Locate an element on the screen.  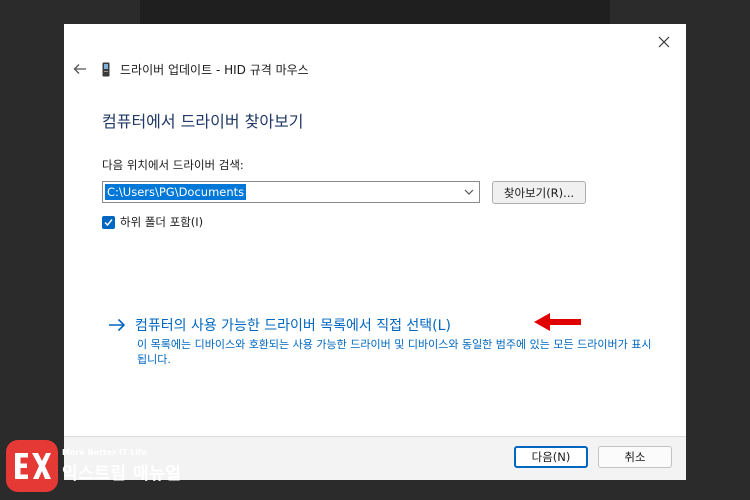
cancel-button: 취소 is located at coordinates (635, 457).